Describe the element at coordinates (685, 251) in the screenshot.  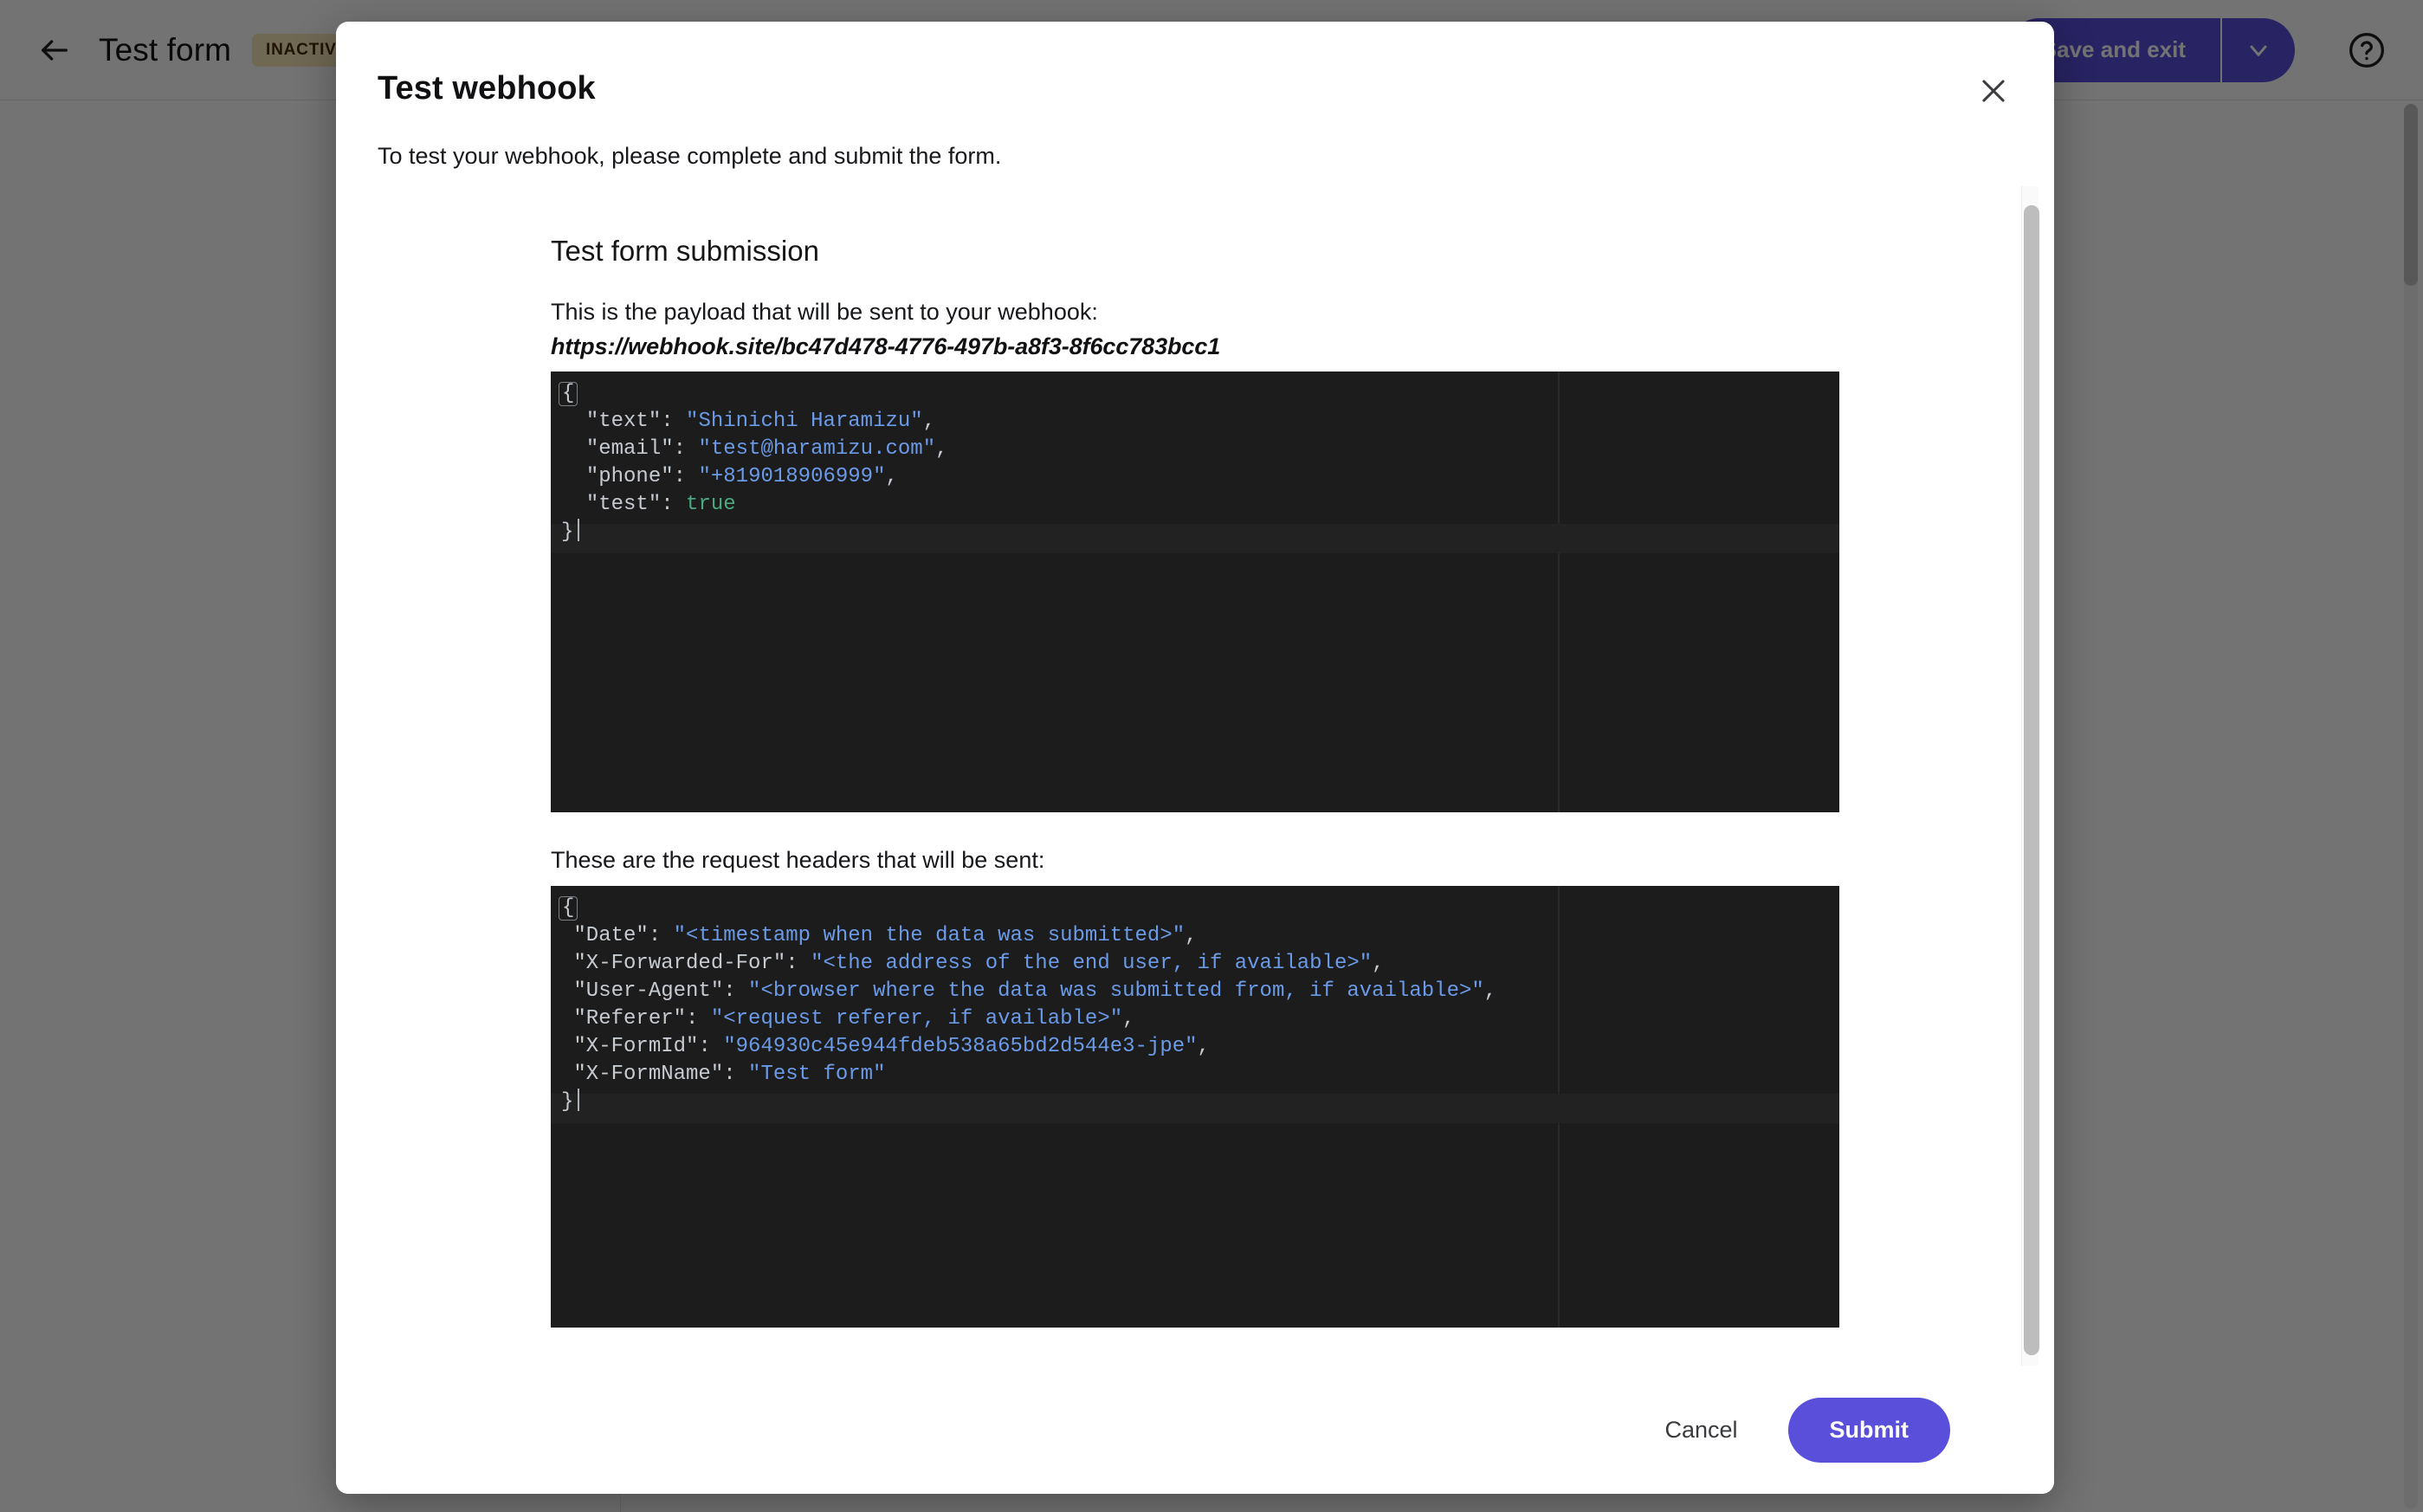
I see `section-heading: Test form submission` at that location.